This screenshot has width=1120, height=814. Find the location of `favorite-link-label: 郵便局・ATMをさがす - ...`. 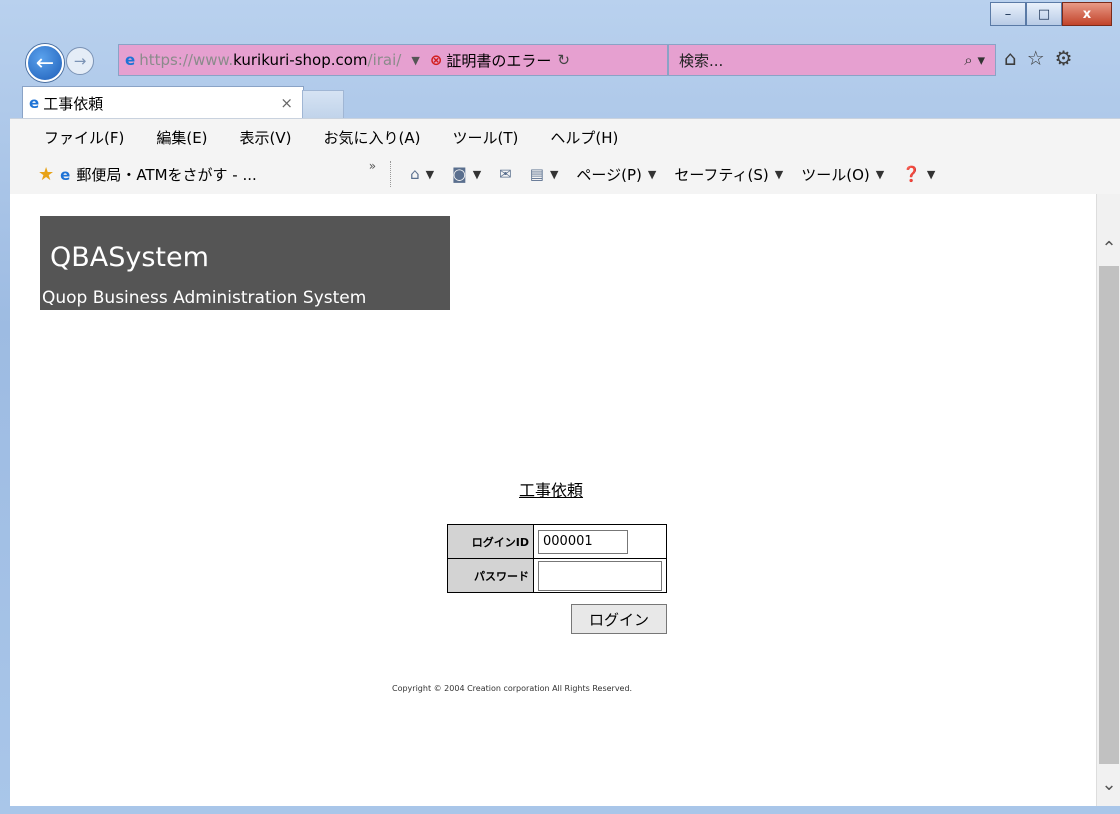

favorite-link-label: 郵便局・ATMをさがす - ... is located at coordinates (166, 174).